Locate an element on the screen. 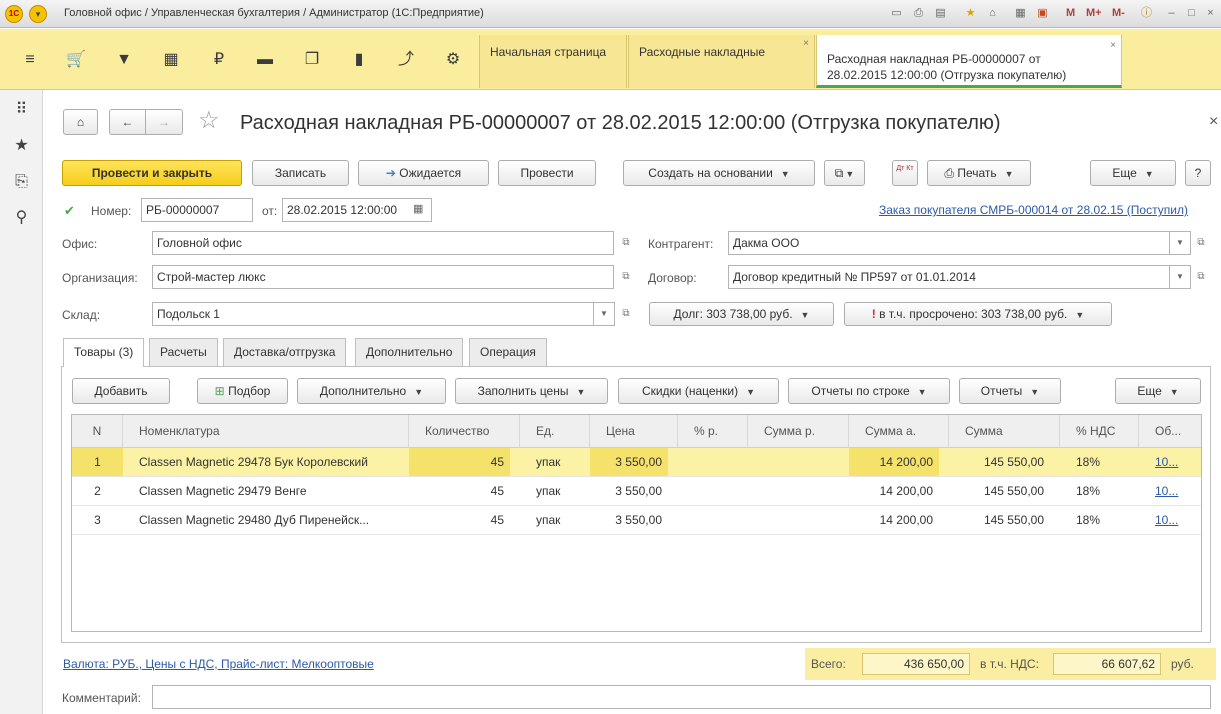 Image resolution: width=1221 pixels, height=714 pixels. discounts-button: Скидки (наценки) ▼ is located at coordinates (698, 391).